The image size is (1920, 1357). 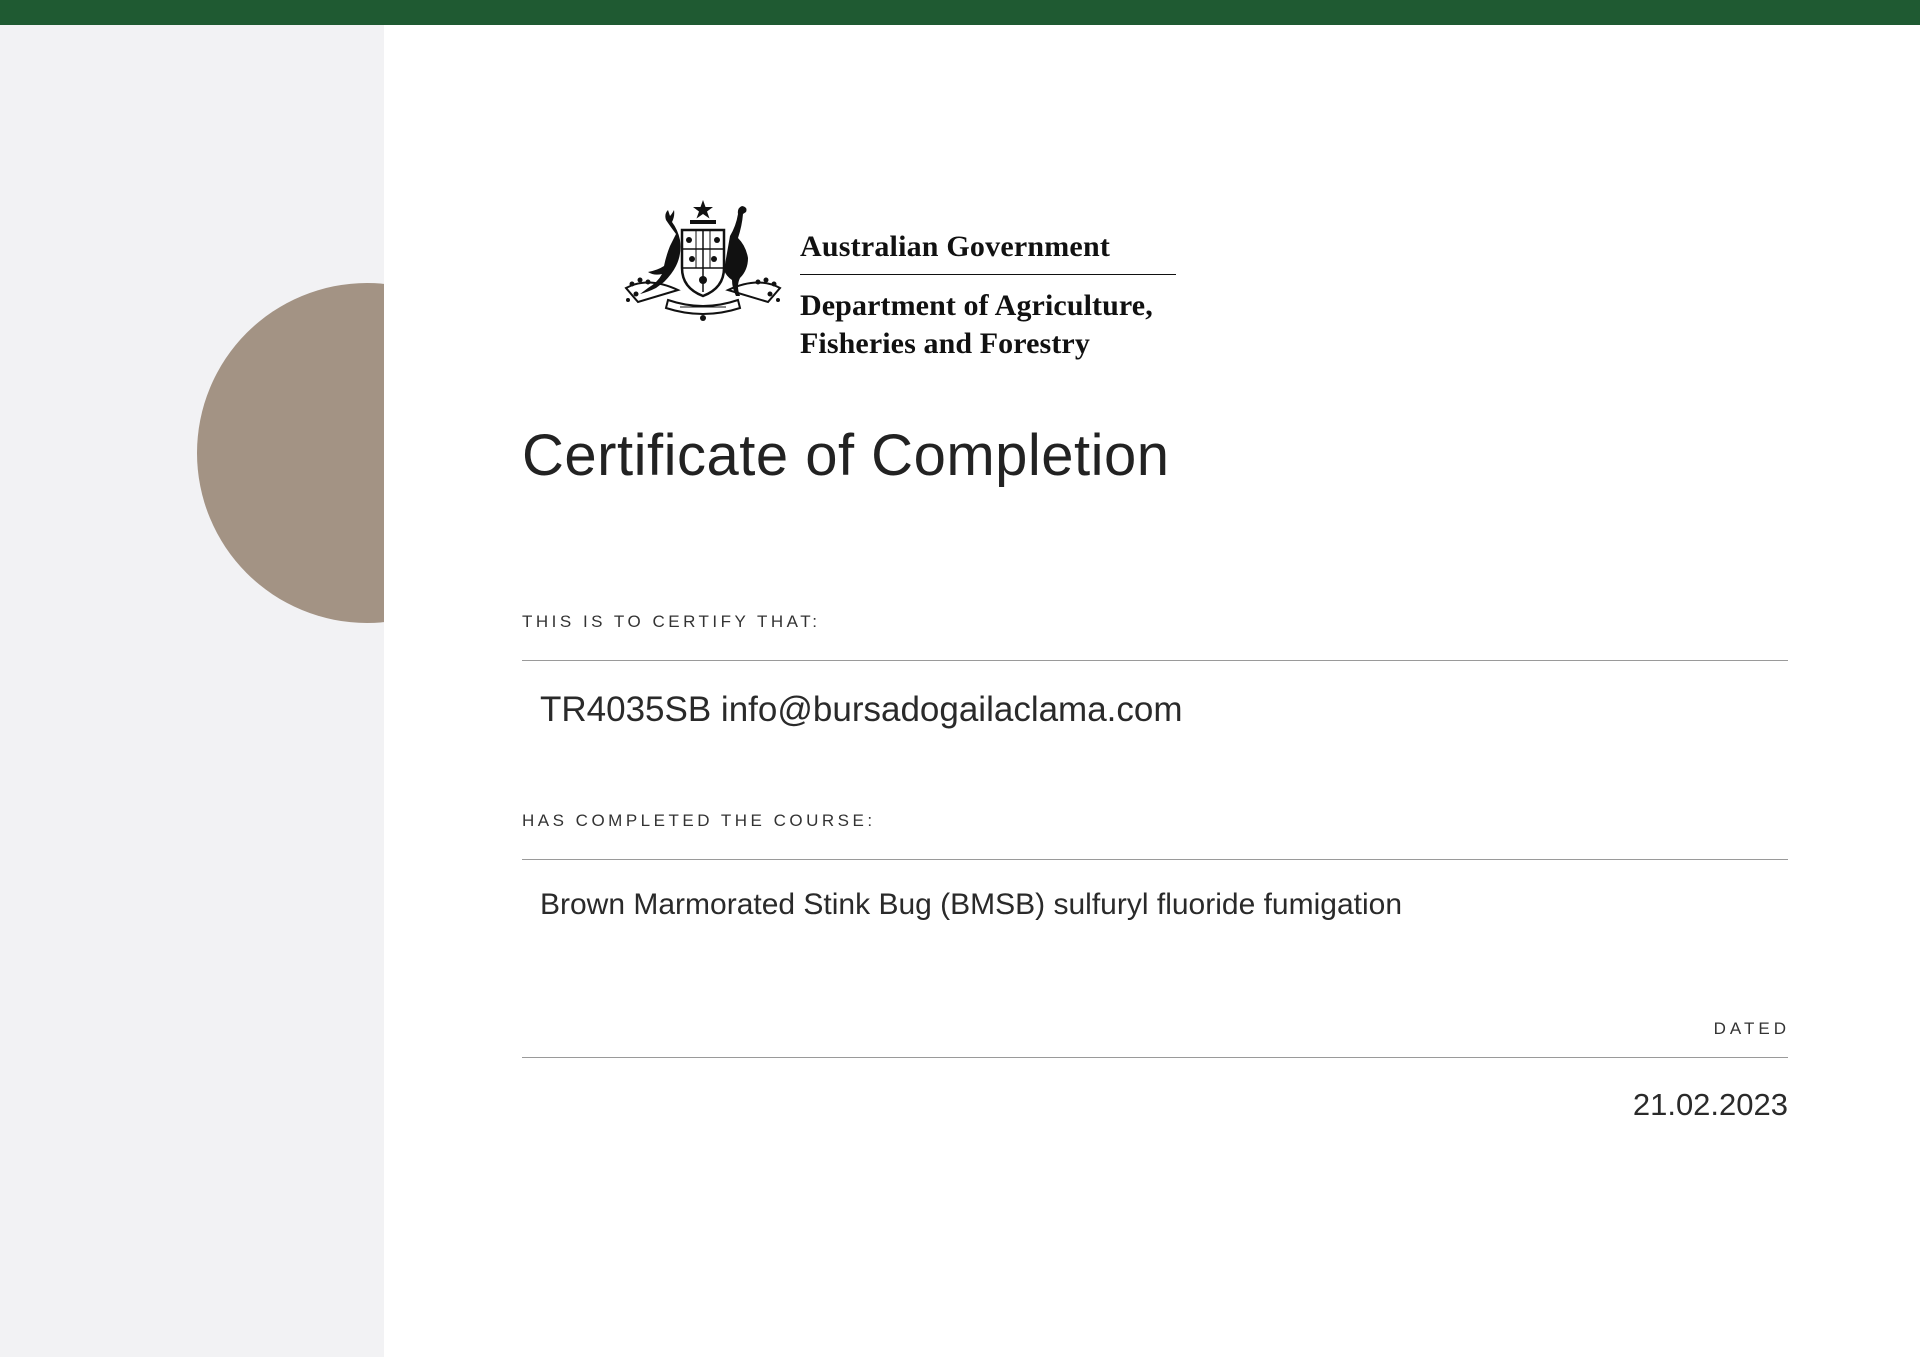 I want to click on department-line-1: Department of Agriculture,, so click(x=976, y=305).